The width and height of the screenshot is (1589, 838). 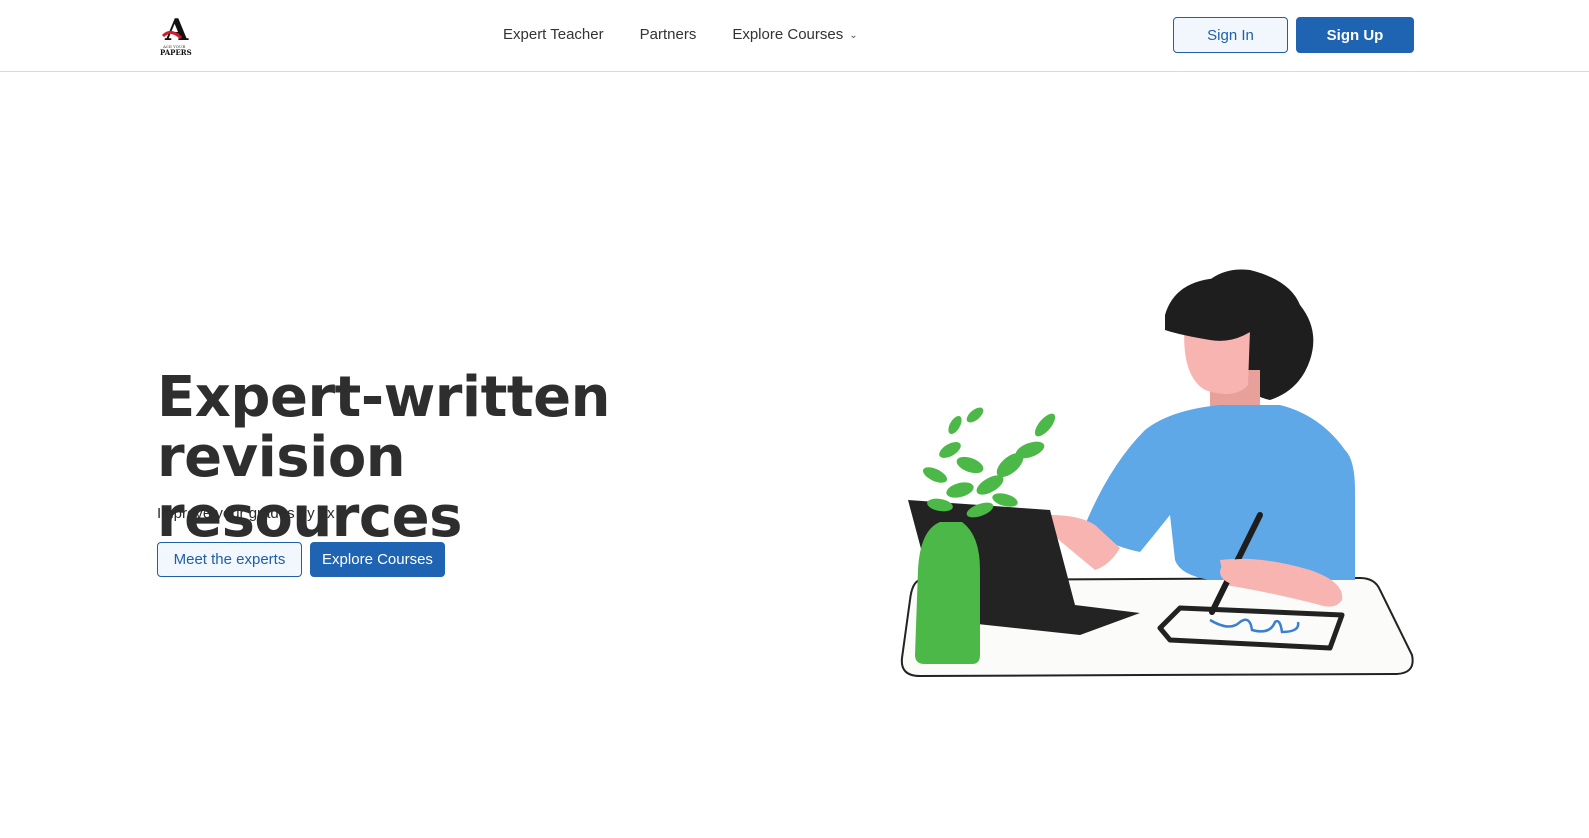 I want to click on meet-experts-button: Meet the experts, so click(x=229, y=559).